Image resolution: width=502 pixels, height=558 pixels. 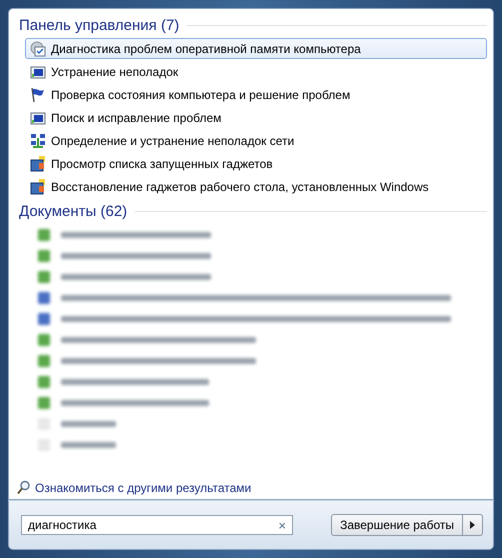 I want to click on caret-icon, so click(x=472, y=525).